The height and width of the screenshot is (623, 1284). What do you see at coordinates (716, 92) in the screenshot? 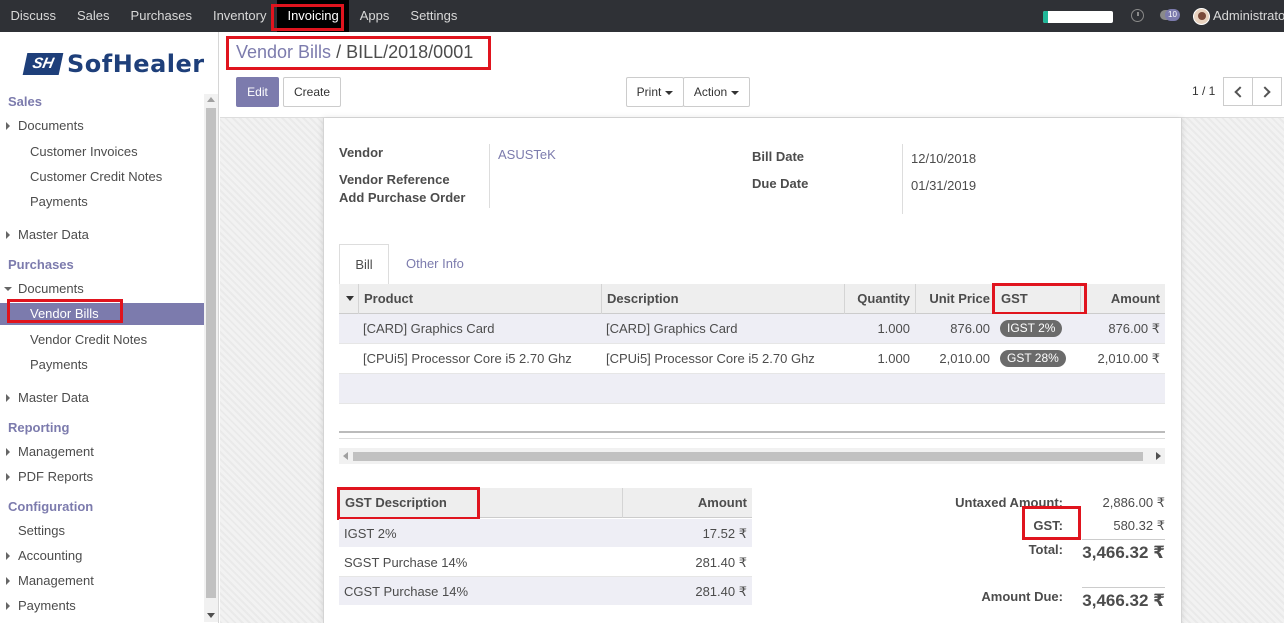
I see `action-button: Action` at bounding box center [716, 92].